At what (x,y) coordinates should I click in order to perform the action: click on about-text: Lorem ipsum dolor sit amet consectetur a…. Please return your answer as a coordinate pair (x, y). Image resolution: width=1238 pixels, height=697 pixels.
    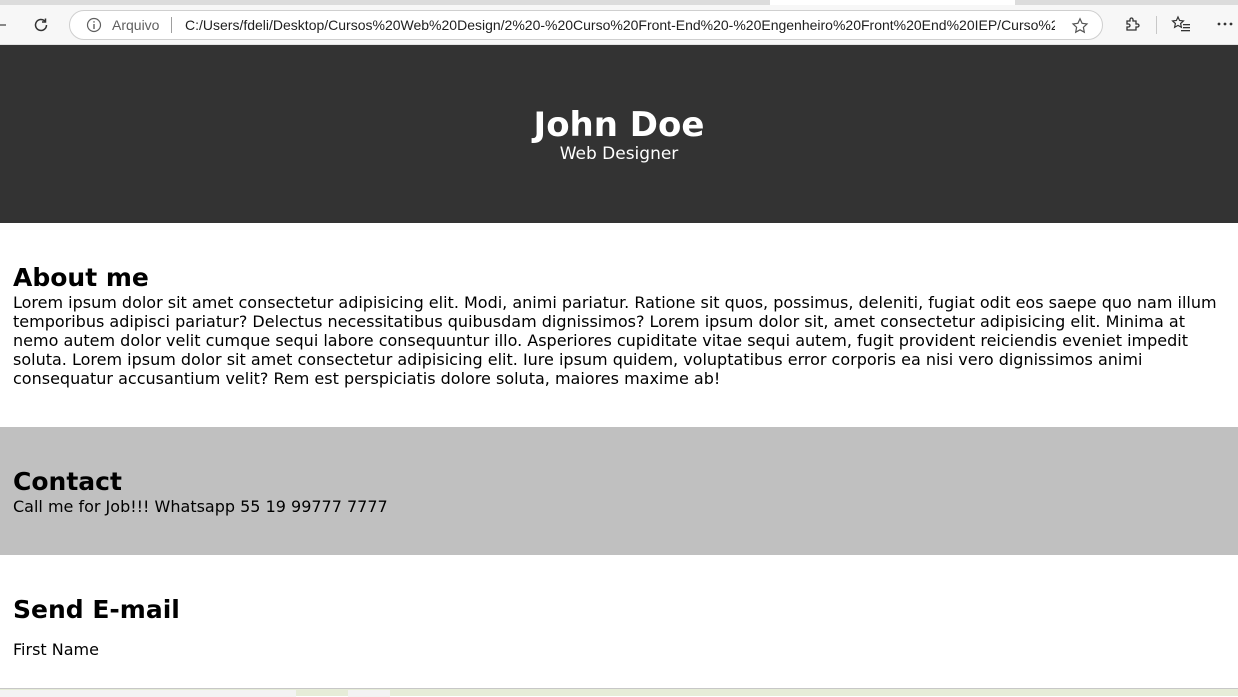
    Looking at the image, I should click on (615, 340).